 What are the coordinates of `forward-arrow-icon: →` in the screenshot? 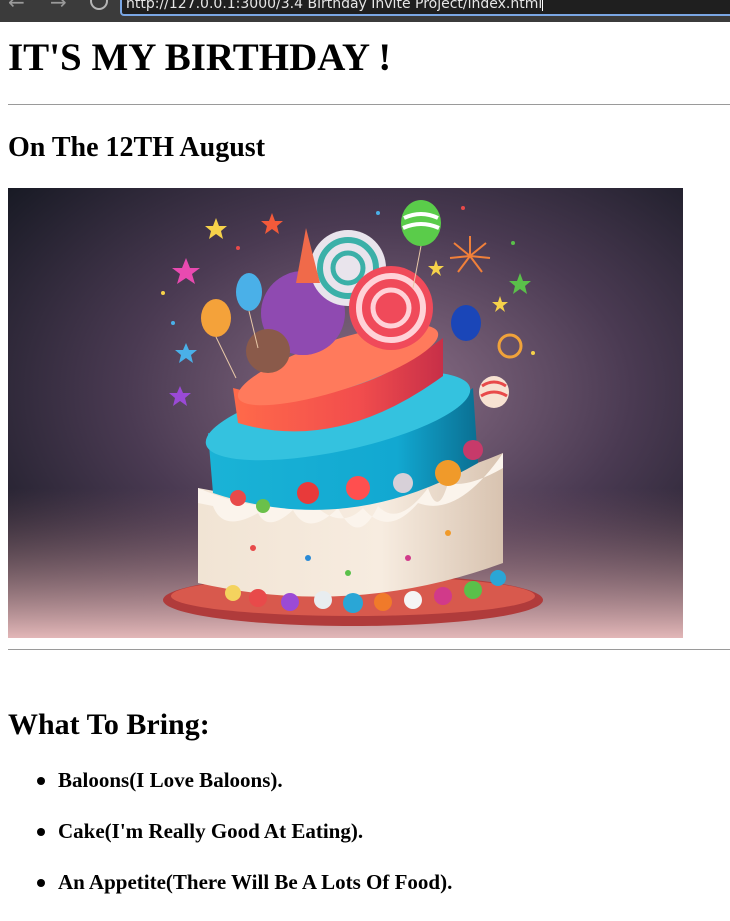 It's located at (58, 6).